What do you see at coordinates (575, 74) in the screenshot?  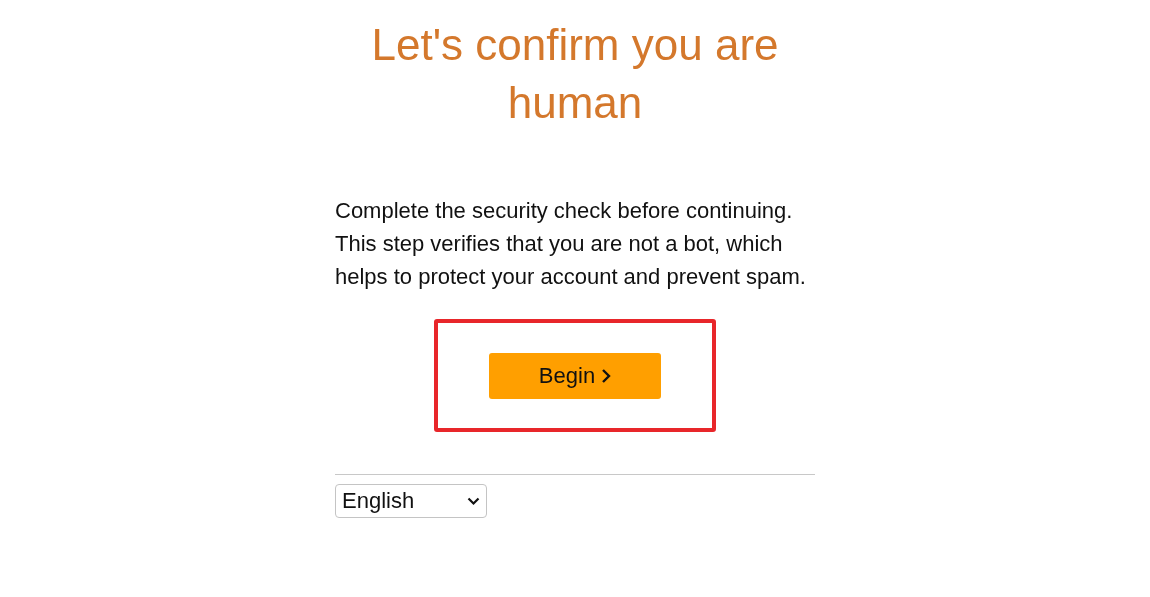 I see `page-title: Let's confirm you are human` at bounding box center [575, 74].